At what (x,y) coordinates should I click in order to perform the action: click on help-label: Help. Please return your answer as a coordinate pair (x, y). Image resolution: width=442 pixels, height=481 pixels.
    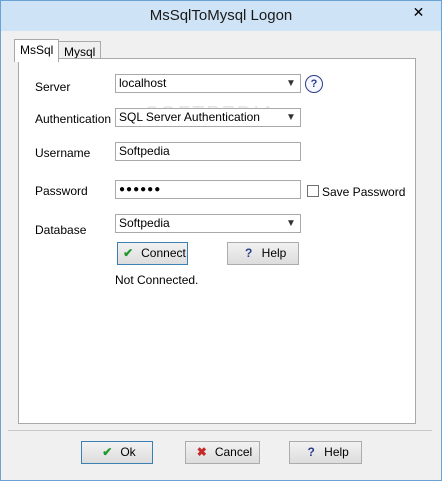
    Looking at the image, I should click on (274, 253).